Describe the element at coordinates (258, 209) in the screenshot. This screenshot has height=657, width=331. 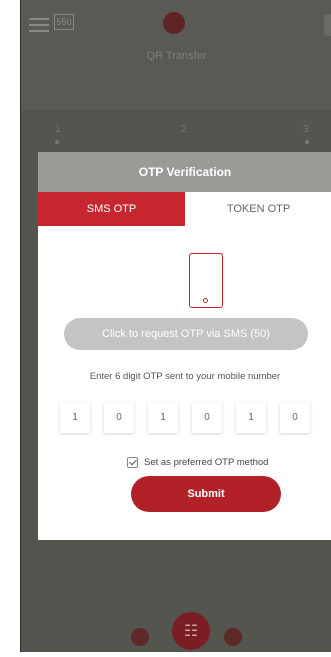
I see `tab-token-otp: TOKEN OTP` at that location.